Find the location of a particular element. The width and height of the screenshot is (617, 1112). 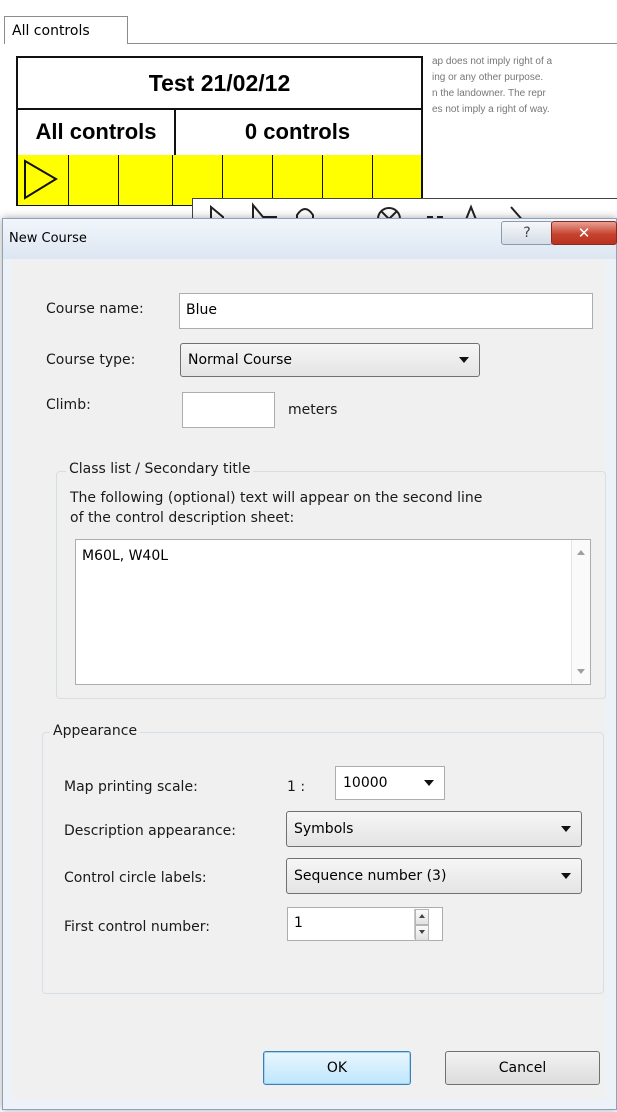

tab-strip-line is located at coordinates (372, 43).